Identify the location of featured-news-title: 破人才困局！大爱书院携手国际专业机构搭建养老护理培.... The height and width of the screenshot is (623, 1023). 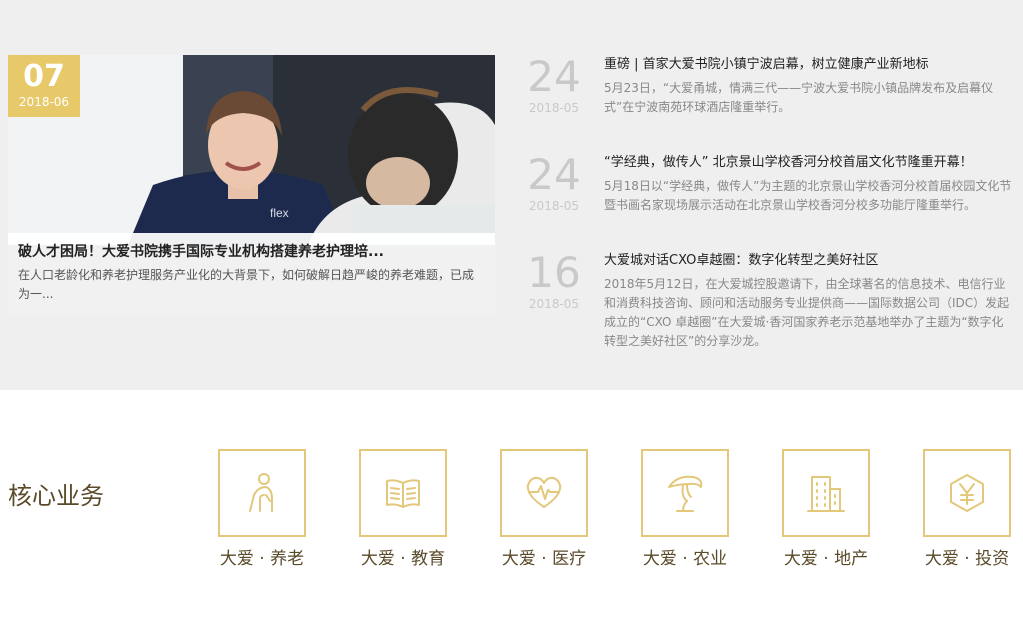
(251, 252).